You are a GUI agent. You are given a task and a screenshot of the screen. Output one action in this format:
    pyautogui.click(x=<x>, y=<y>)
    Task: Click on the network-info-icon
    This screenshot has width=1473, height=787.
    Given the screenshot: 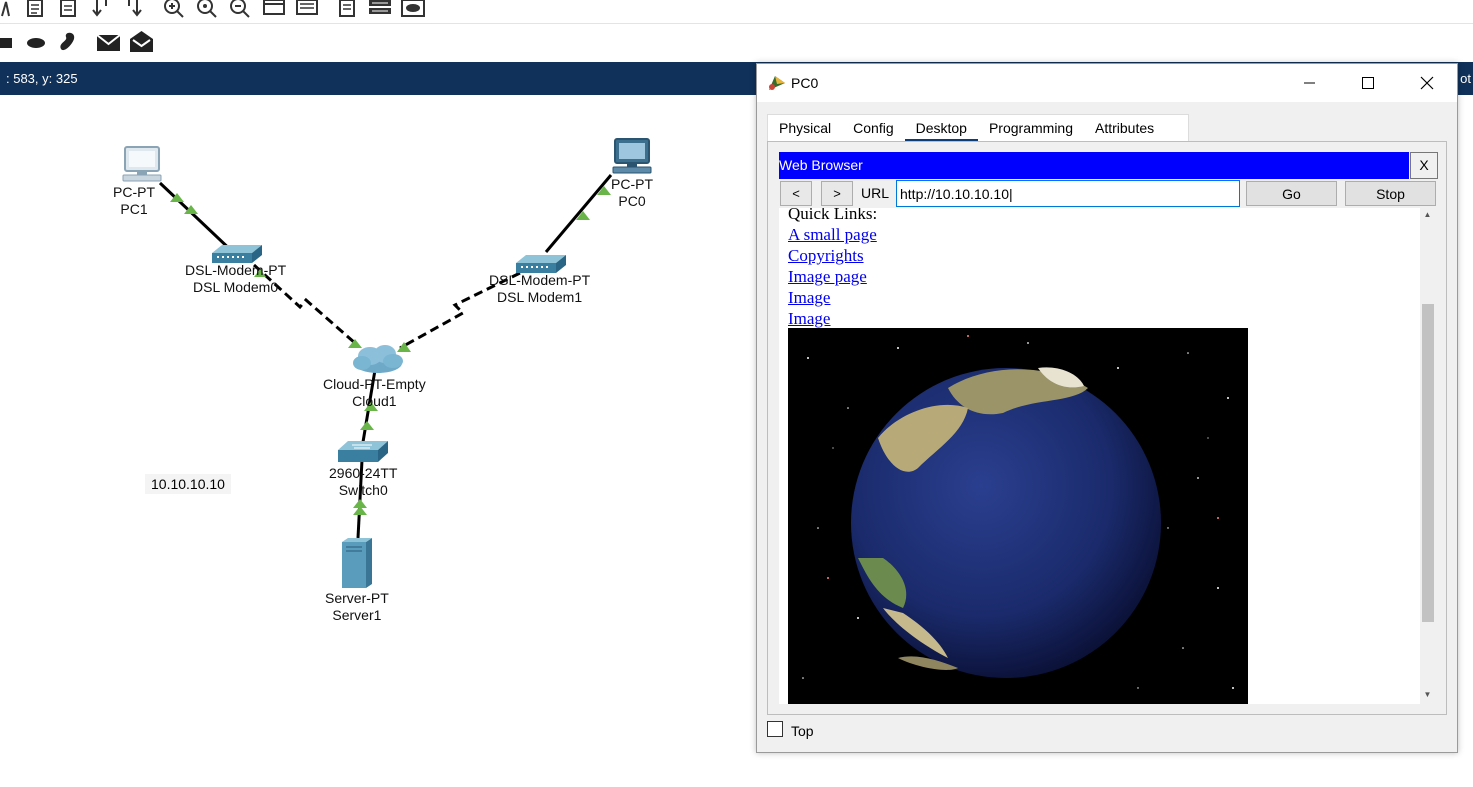 What is the action you would take?
    pyautogui.click(x=380, y=9)
    